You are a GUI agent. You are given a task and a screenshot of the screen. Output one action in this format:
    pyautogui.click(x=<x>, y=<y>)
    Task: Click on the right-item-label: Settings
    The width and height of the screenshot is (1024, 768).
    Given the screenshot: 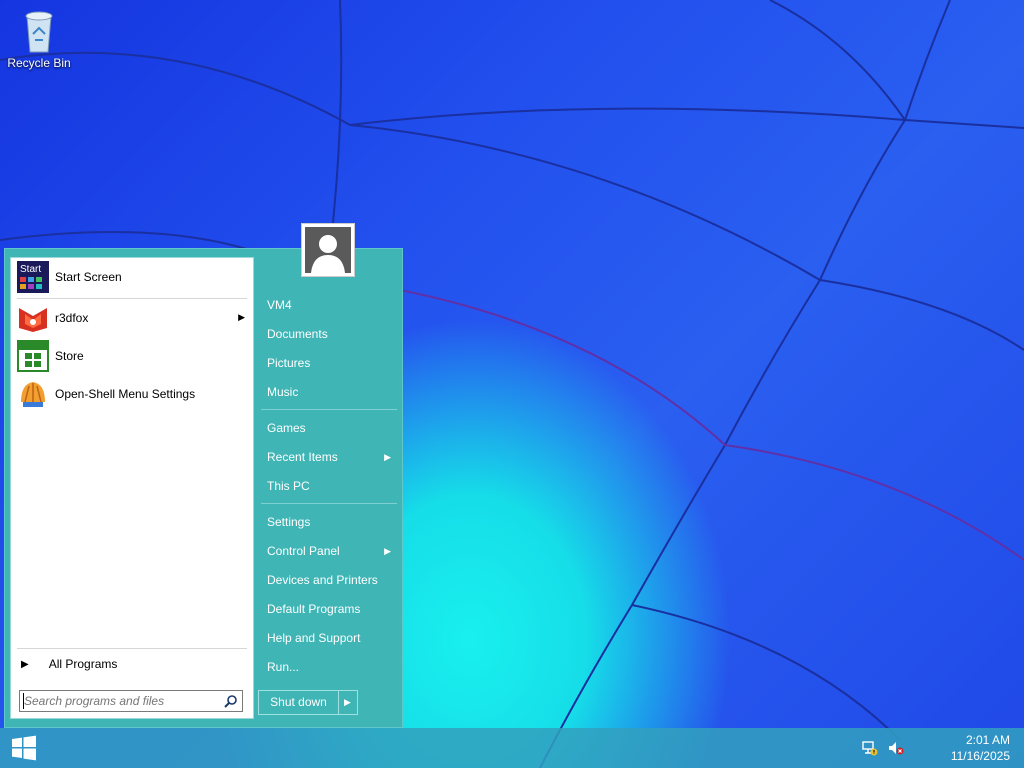 What is the action you would take?
    pyautogui.click(x=289, y=522)
    